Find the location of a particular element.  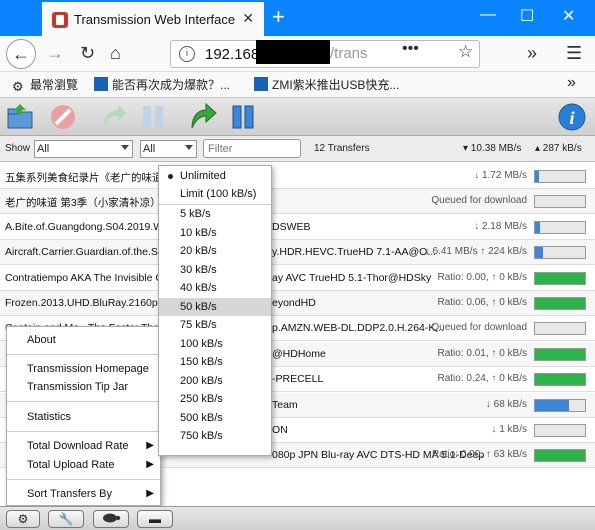

rate-option: 5 kB/s is located at coordinates (215, 214).